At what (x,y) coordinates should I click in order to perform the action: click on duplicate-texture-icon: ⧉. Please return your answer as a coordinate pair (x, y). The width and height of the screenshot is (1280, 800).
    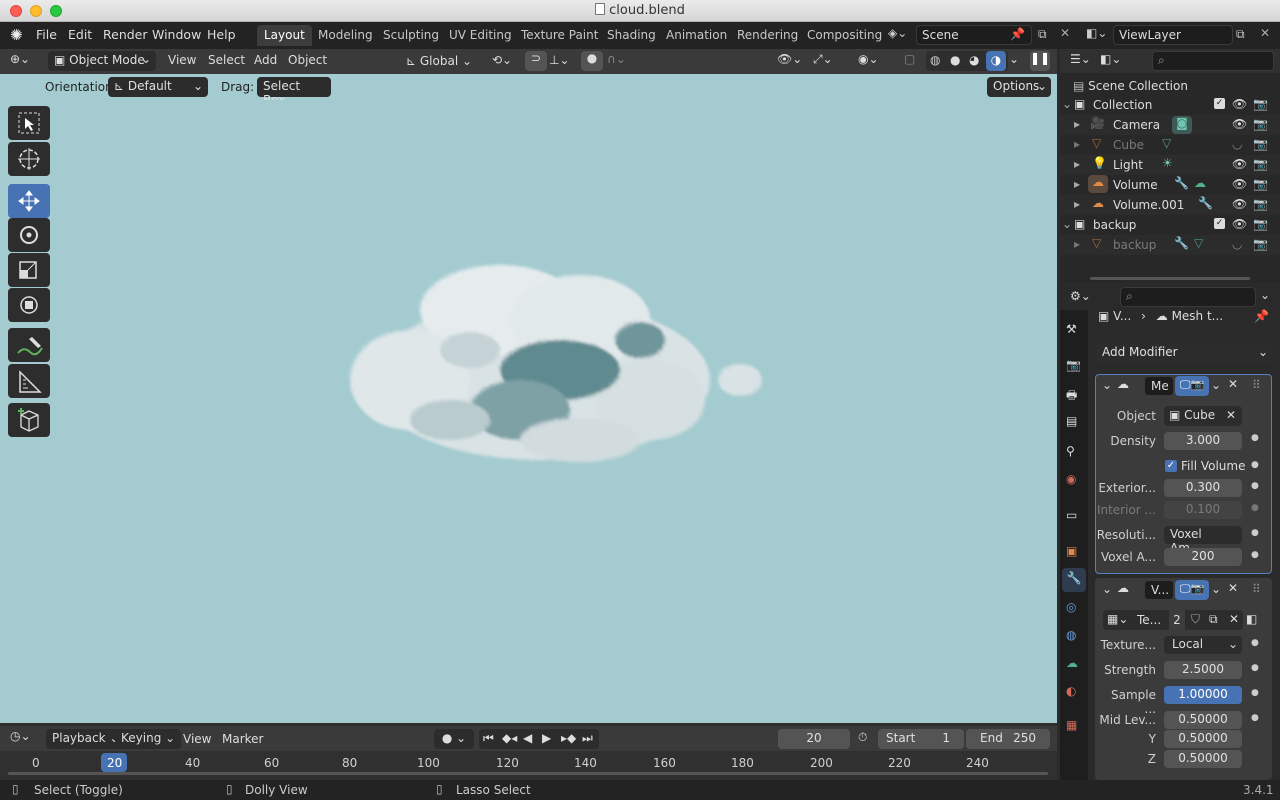
    Looking at the image, I should click on (1213, 619).